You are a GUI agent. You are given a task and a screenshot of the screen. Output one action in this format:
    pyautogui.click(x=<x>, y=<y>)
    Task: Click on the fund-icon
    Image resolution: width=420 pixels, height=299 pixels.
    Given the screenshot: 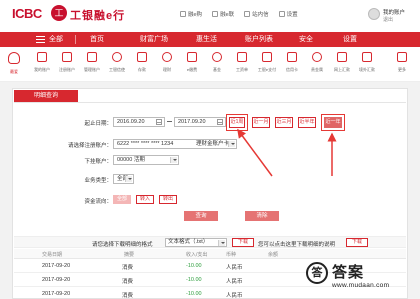 What is the action you would take?
    pyautogui.click(x=217, y=57)
    